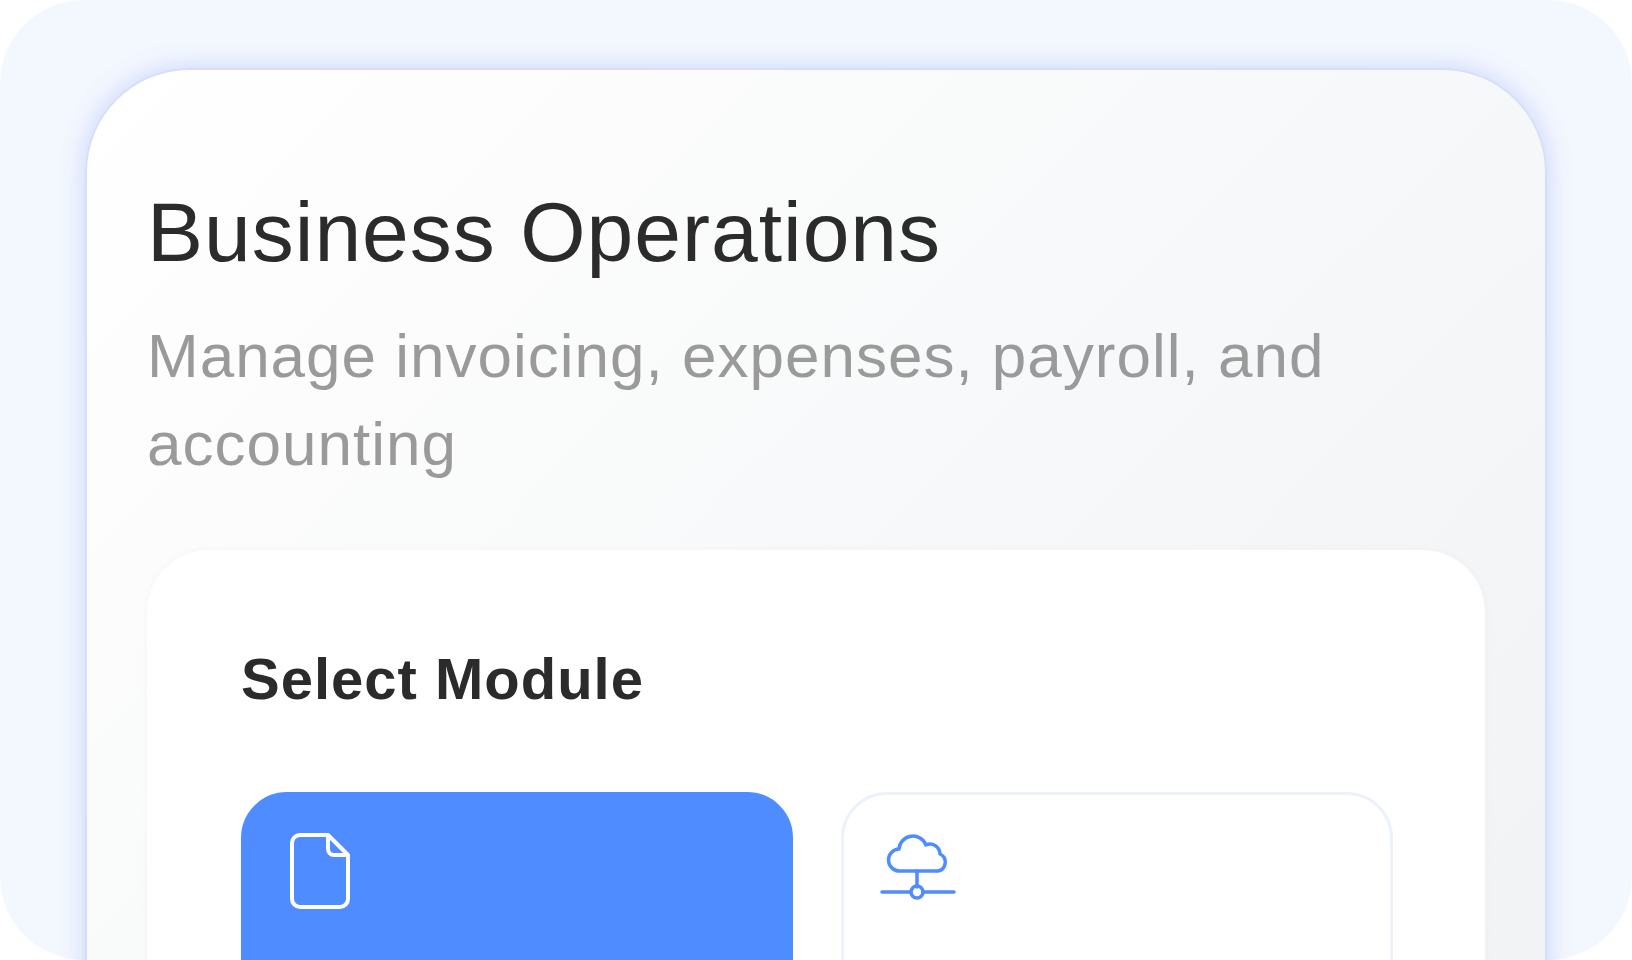 The height and width of the screenshot is (960, 1632). Describe the element at coordinates (320, 871) in the screenshot. I see `document-icon` at that location.